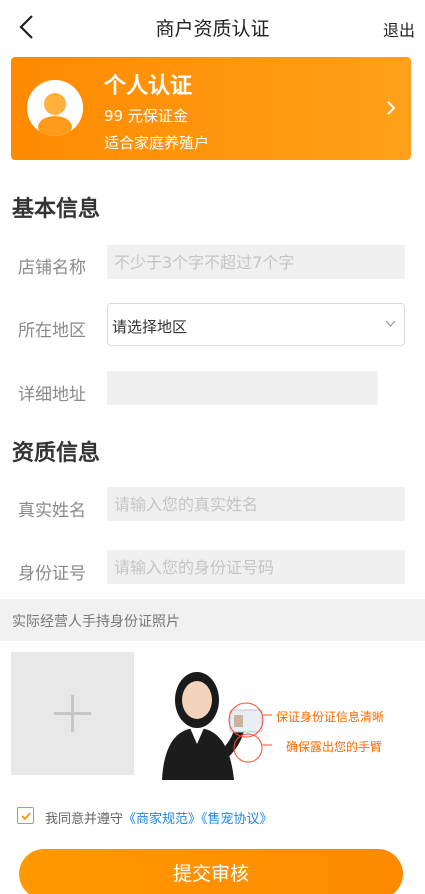  What do you see at coordinates (72, 713) in the screenshot?
I see `upload-photo-button` at bounding box center [72, 713].